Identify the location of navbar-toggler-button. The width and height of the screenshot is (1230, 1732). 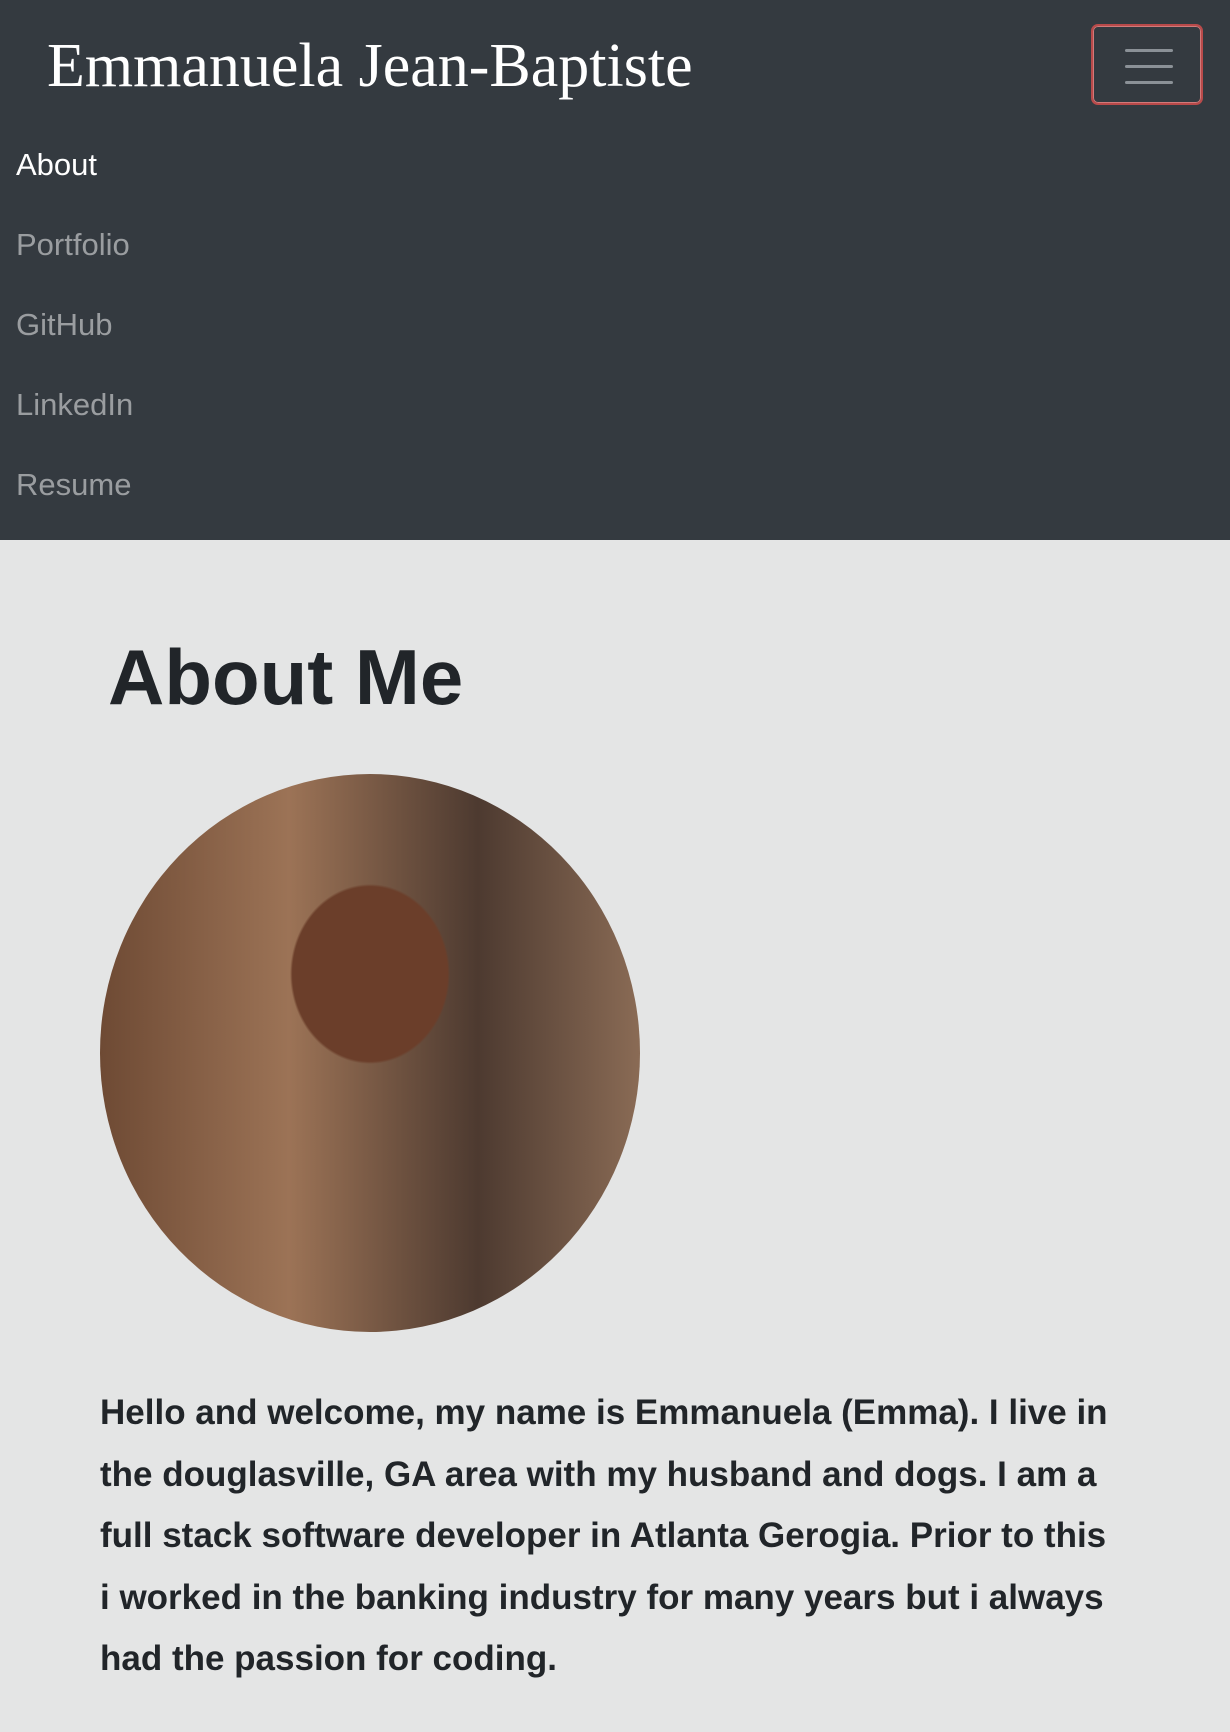
(1147, 64).